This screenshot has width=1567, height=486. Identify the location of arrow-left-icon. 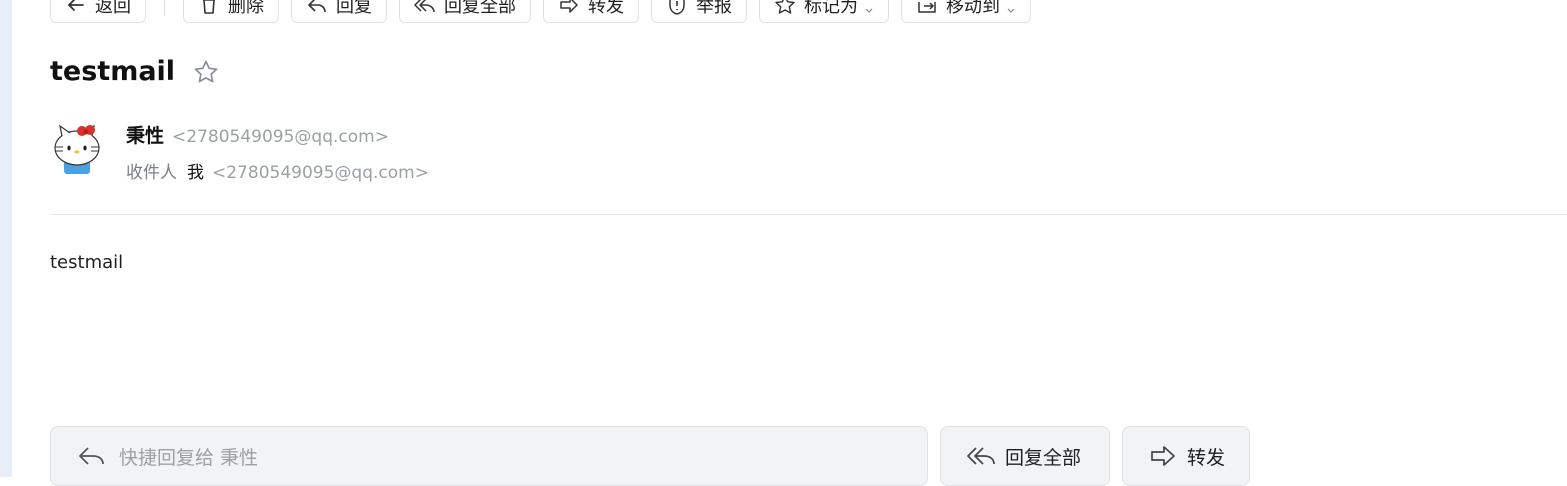
(76, 8).